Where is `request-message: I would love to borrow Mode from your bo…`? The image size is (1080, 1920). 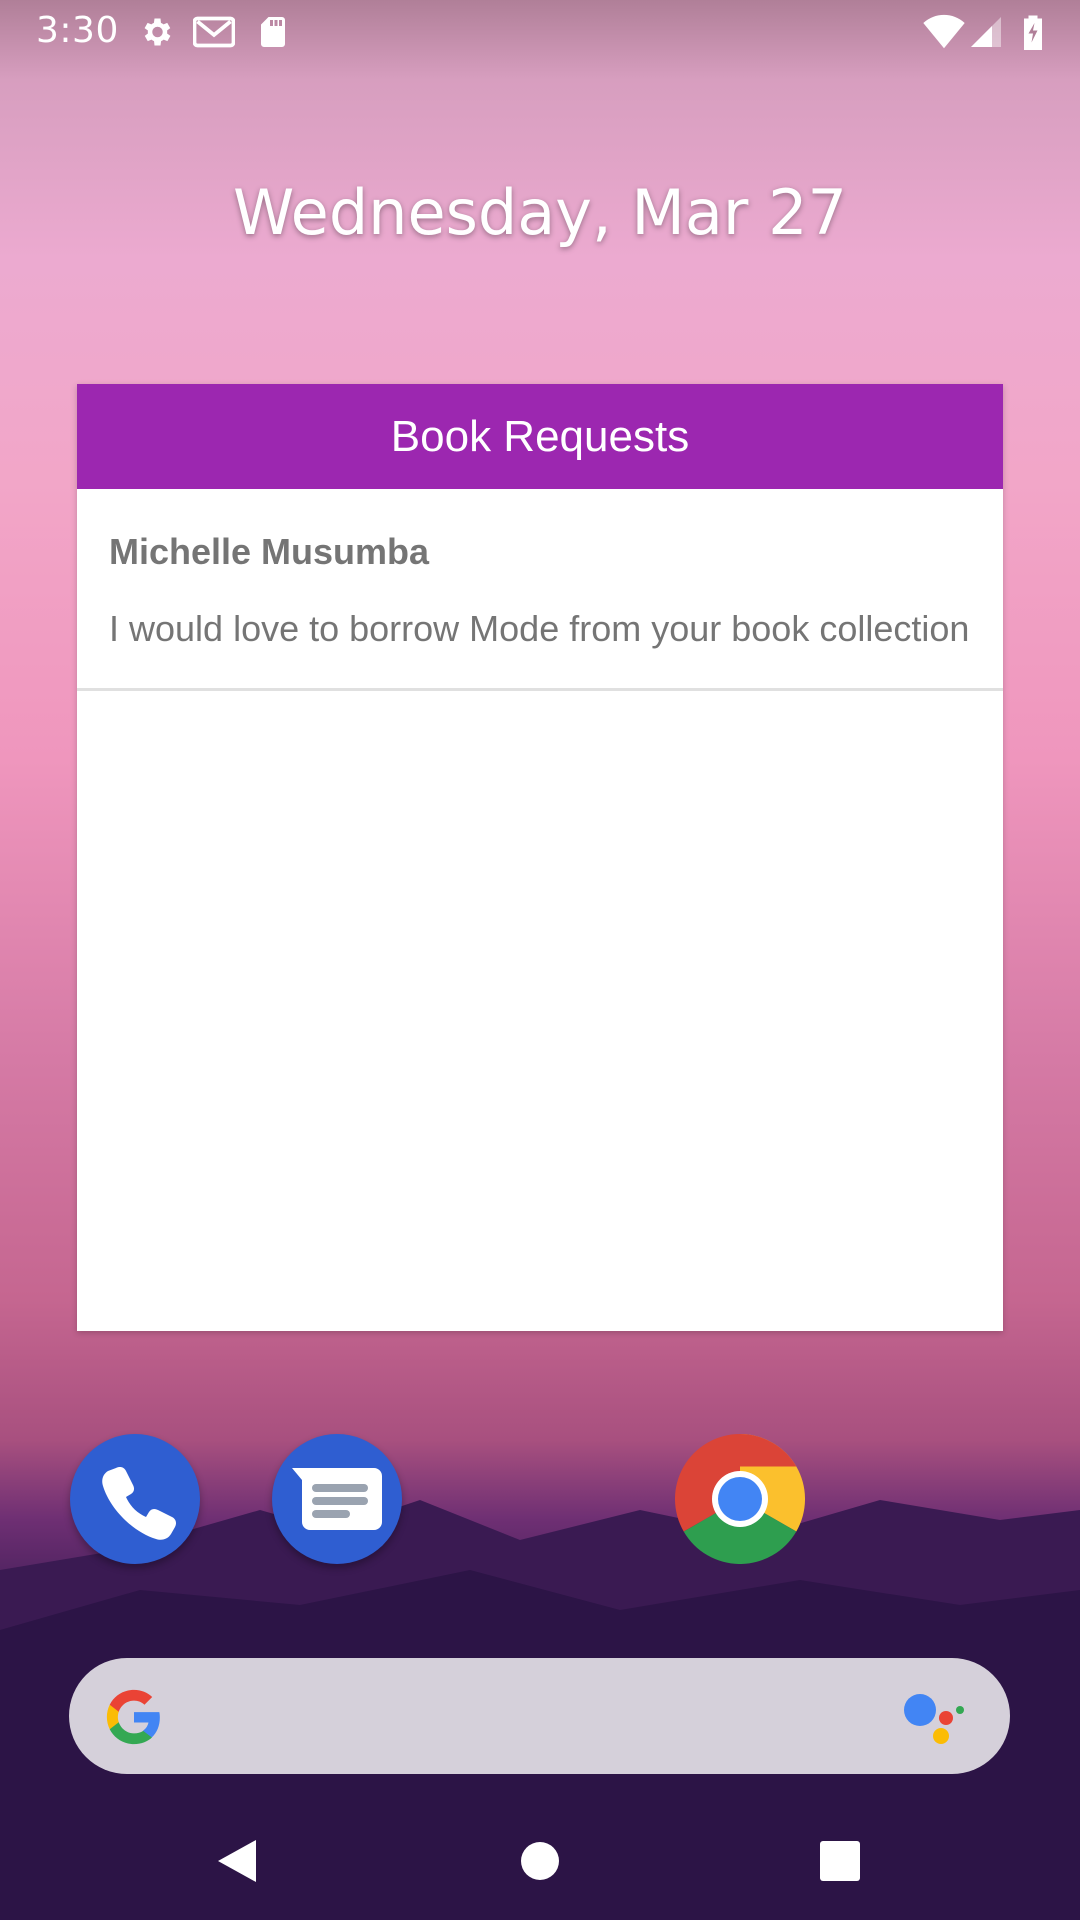 request-message: I would love to borrow Mode from your bo… is located at coordinates (539, 628).